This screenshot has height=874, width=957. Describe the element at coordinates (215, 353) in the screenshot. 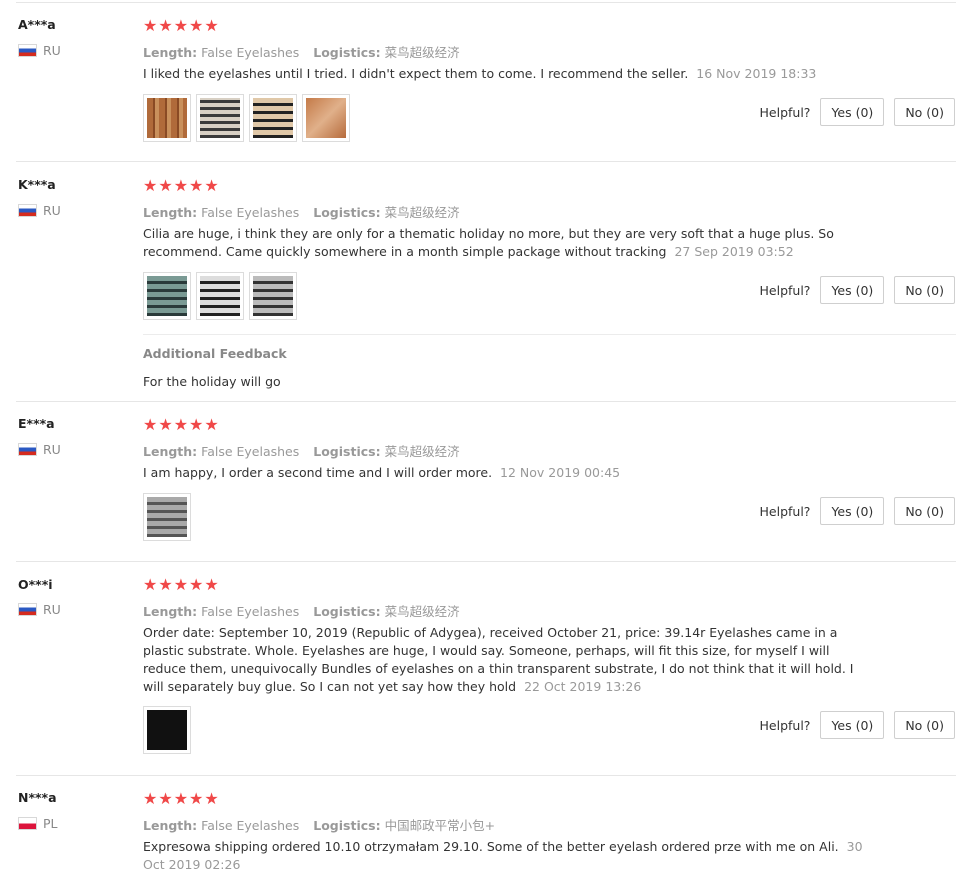

I see `additional-feedback-title: Additional Feedback` at that location.